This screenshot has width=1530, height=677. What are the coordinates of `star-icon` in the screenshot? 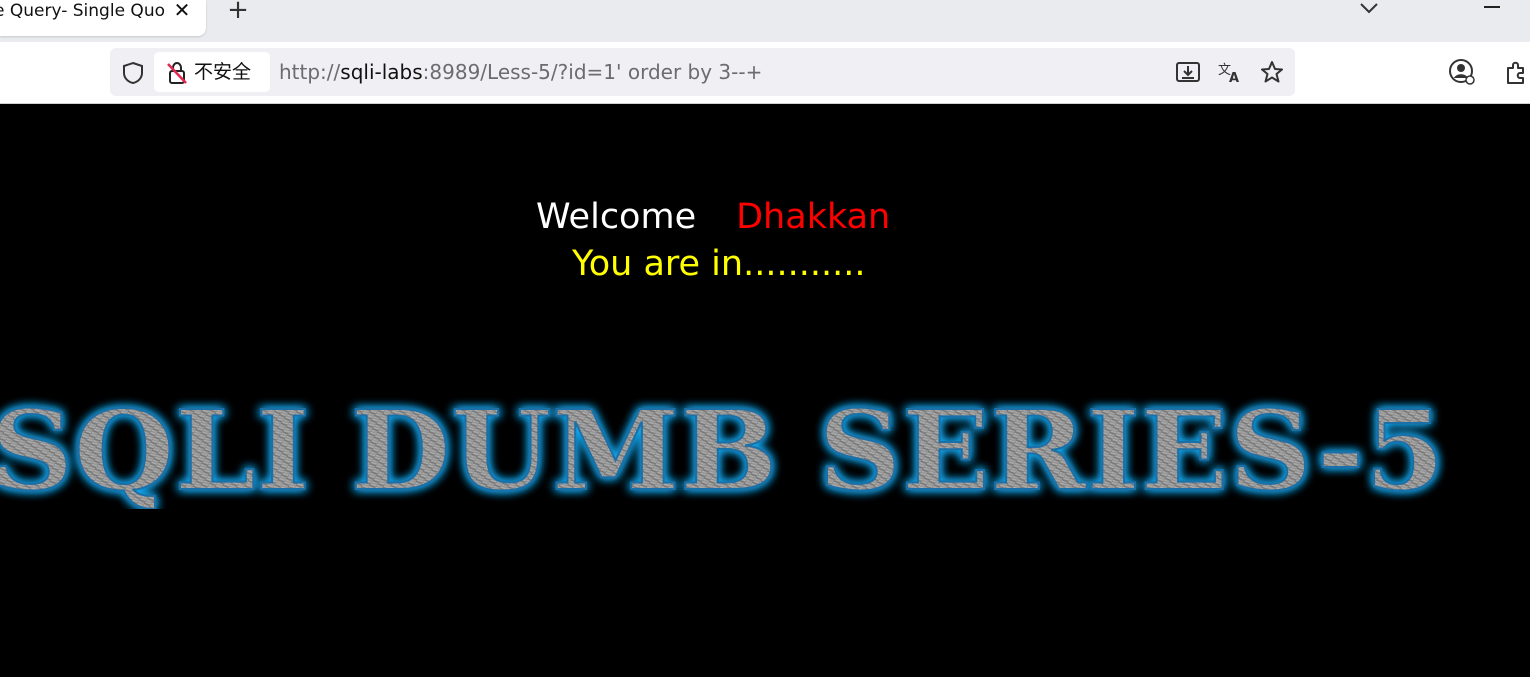 It's located at (1272, 72).